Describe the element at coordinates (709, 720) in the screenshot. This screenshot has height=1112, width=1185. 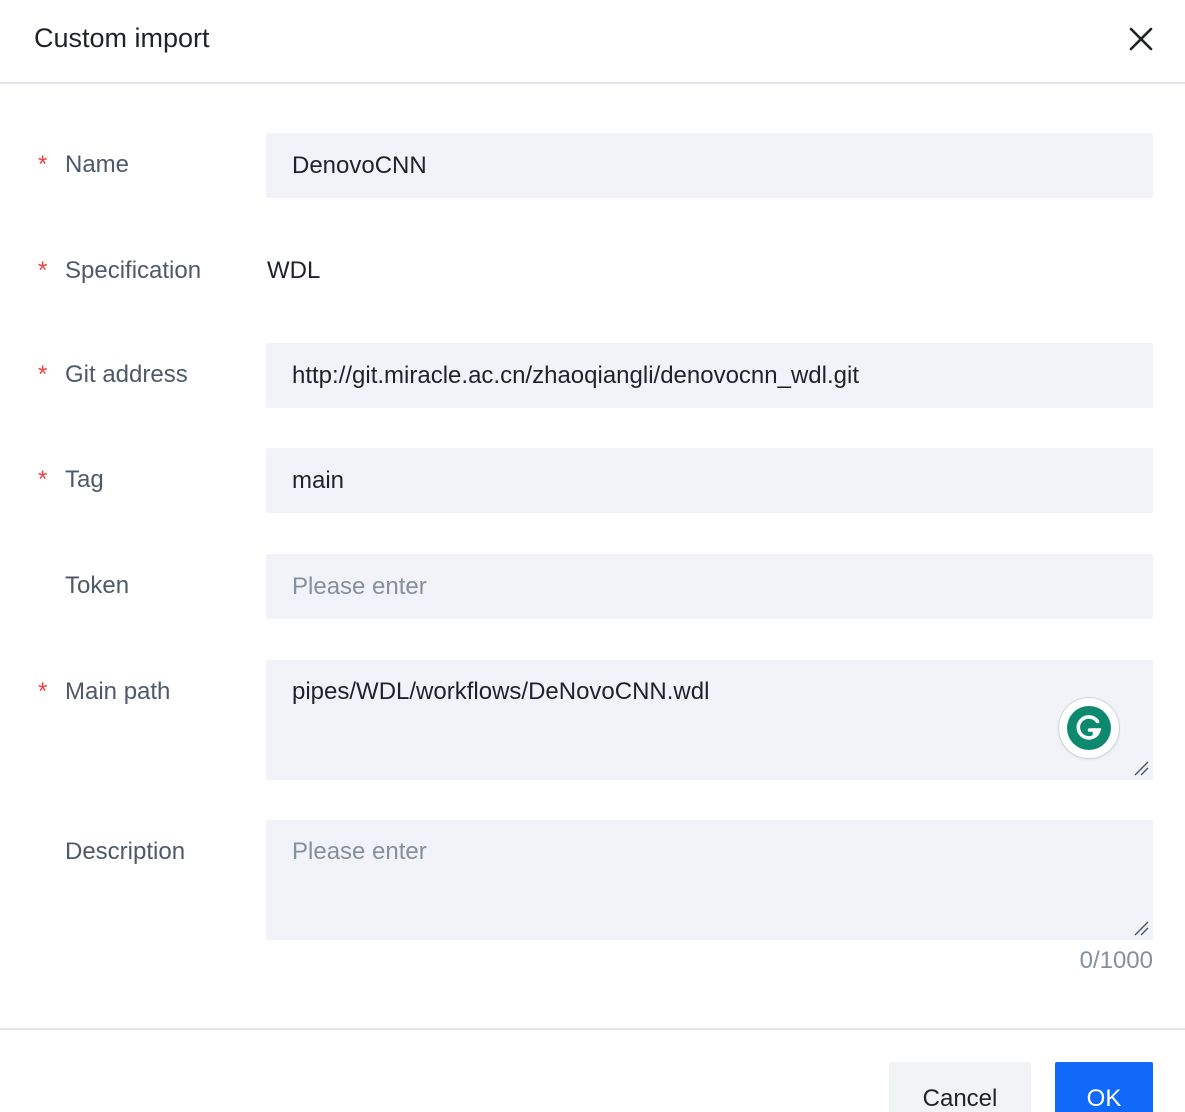
I see `main-path-textarea: pipes/WDL/workflows/DeNovoCNN.wdl` at that location.